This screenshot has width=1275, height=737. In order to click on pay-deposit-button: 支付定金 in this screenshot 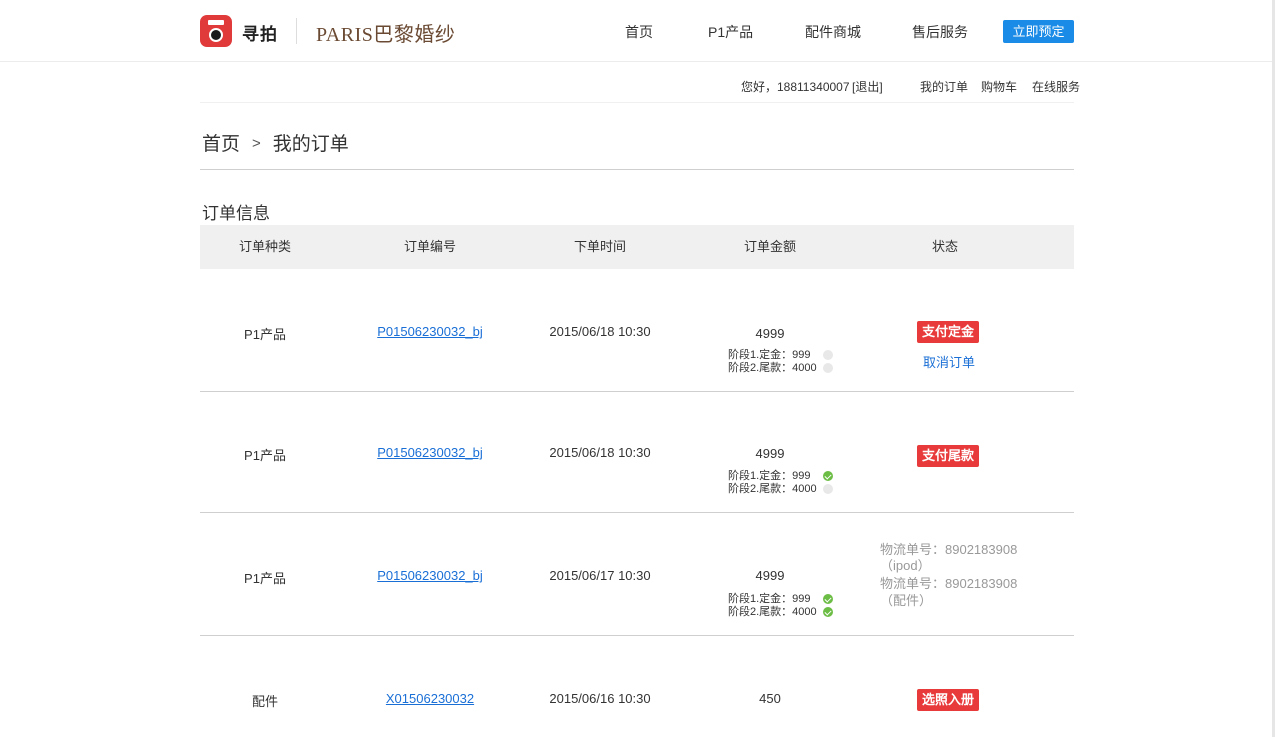, I will do `click(948, 332)`.